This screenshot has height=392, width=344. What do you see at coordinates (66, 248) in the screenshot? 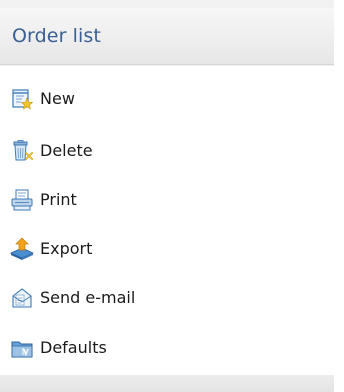
I see `export-label: Export` at bounding box center [66, 248].